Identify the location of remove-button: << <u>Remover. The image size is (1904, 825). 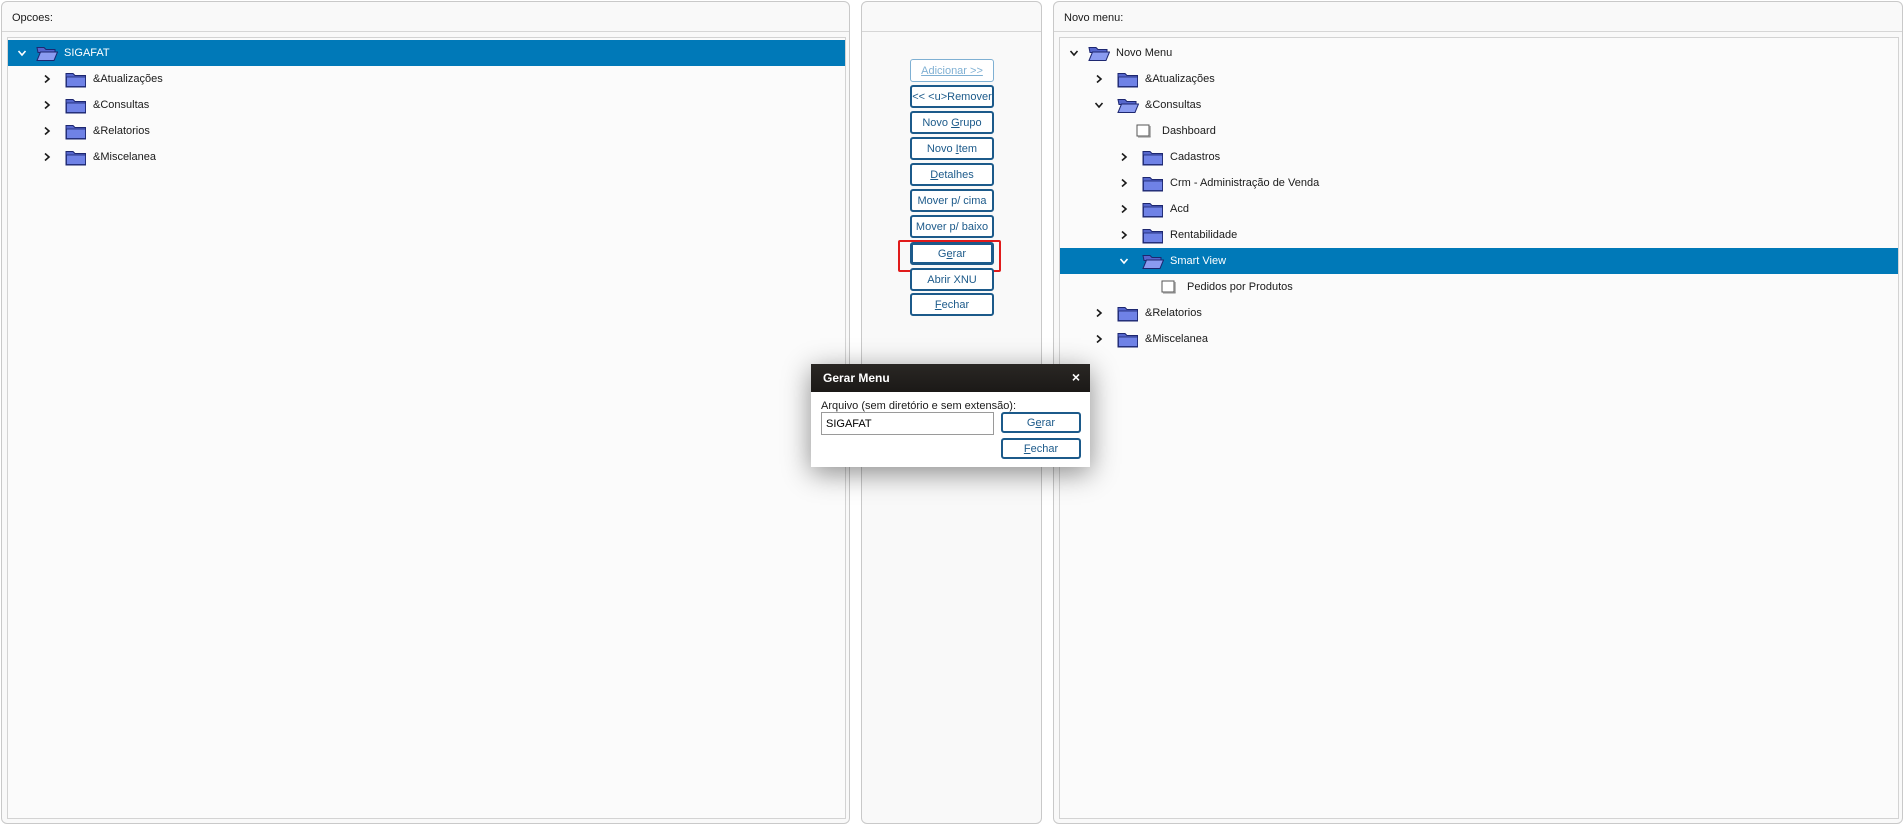
(952, 96).